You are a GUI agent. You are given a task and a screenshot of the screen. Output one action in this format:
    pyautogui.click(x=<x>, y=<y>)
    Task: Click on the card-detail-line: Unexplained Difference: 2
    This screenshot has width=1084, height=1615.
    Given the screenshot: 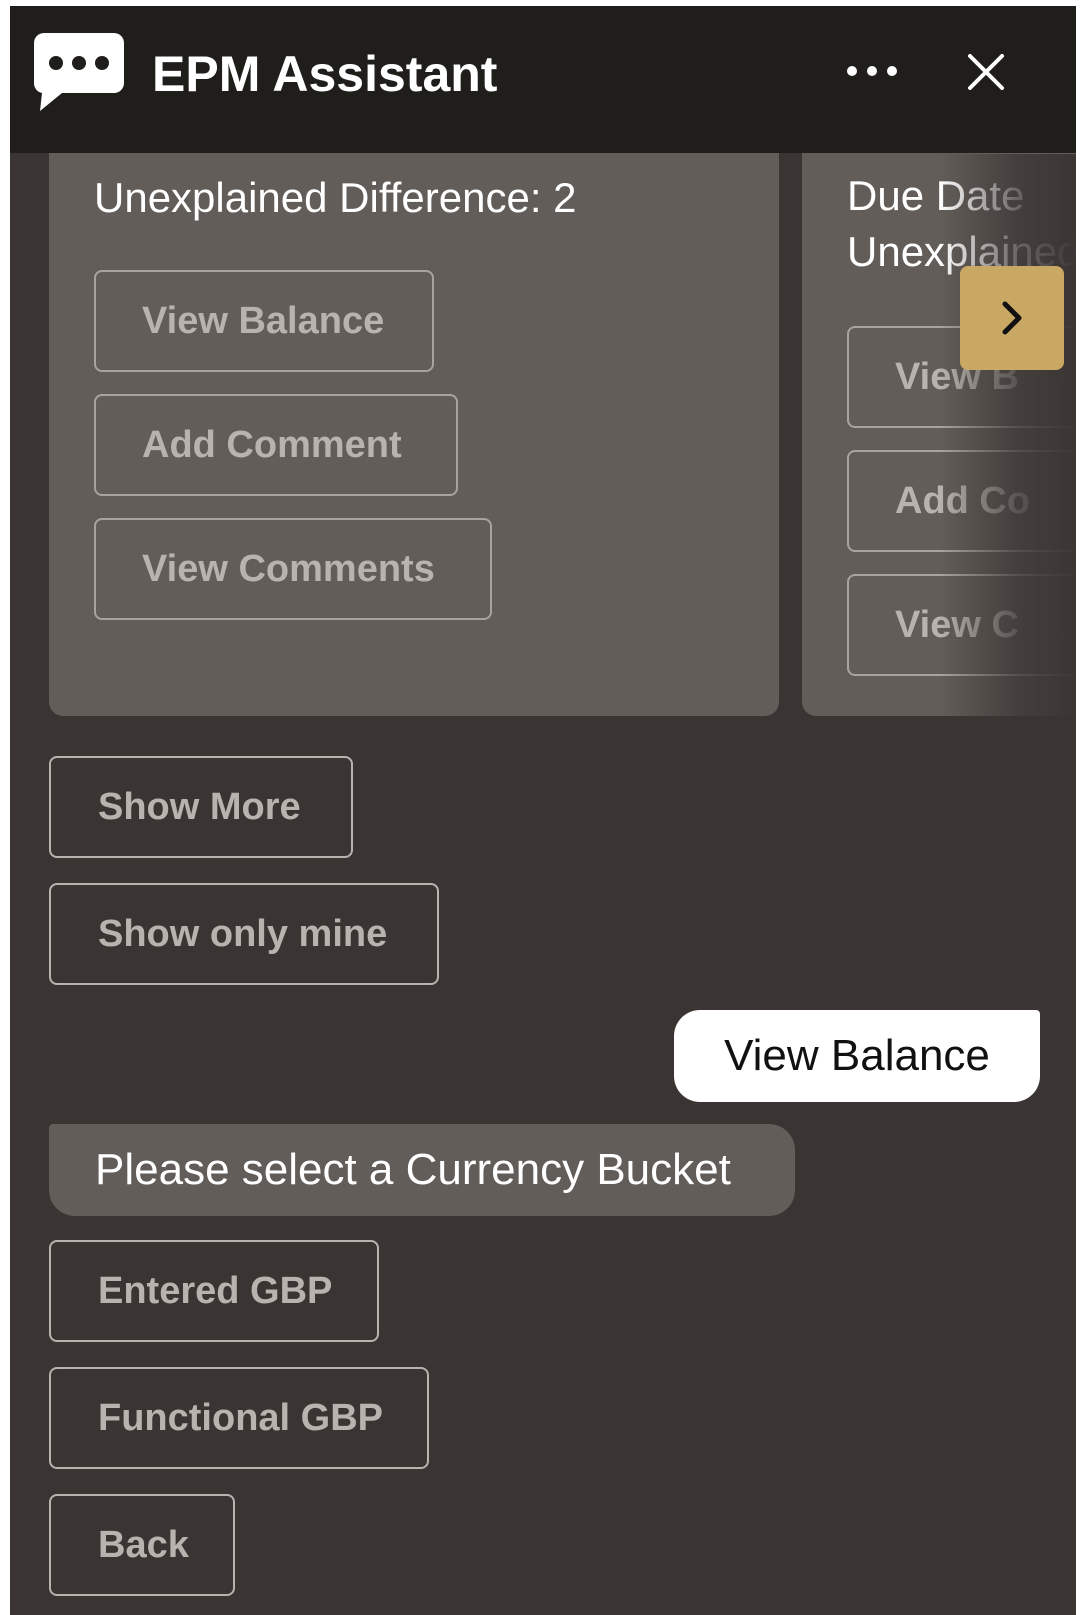 What is the action you would take?
    pyautogui.click(x=335, y=197)
    